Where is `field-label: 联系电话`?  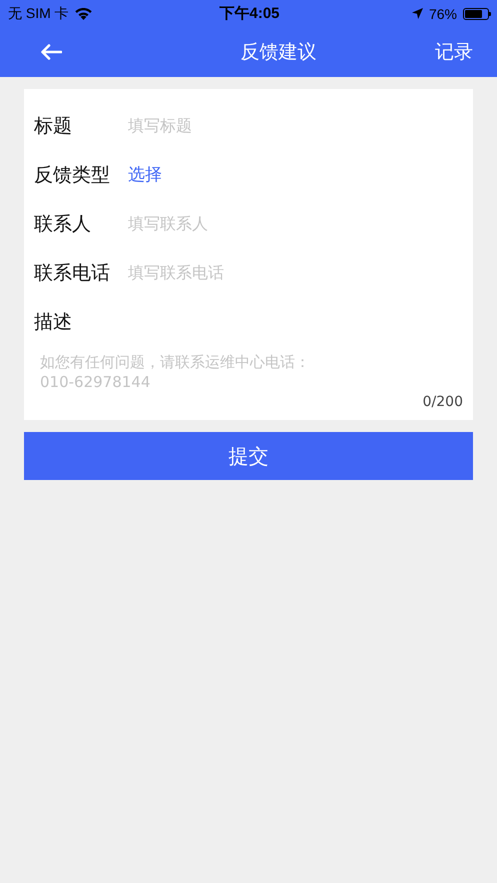
field-label: 联系电话 is located at coordinates (72, 273).